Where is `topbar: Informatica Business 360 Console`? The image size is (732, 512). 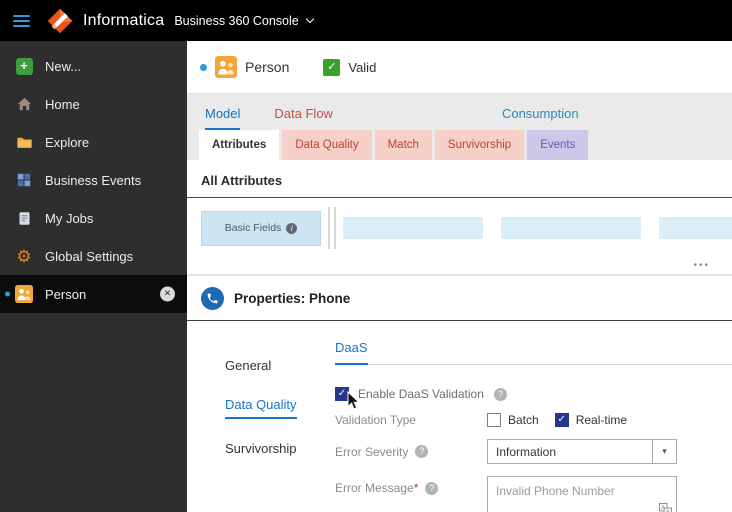 topbar: Informatica Business 360 Console is located at coordinates (366, 20).